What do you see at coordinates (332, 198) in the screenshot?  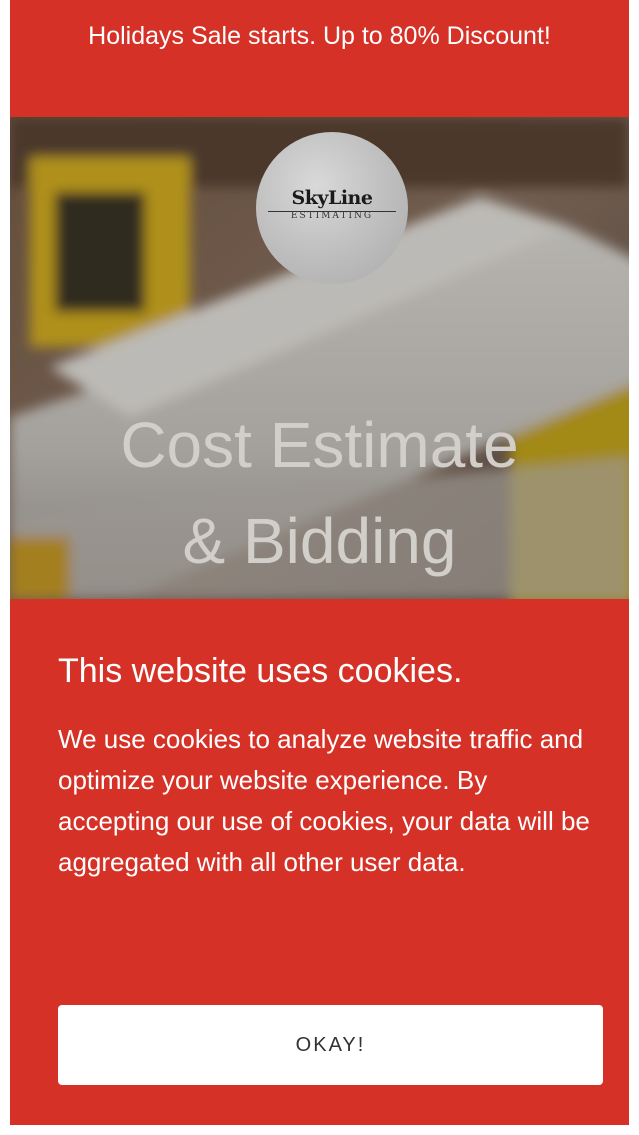 I see `logo-wordmark: SkyLine` at bounding box center [332, 198].